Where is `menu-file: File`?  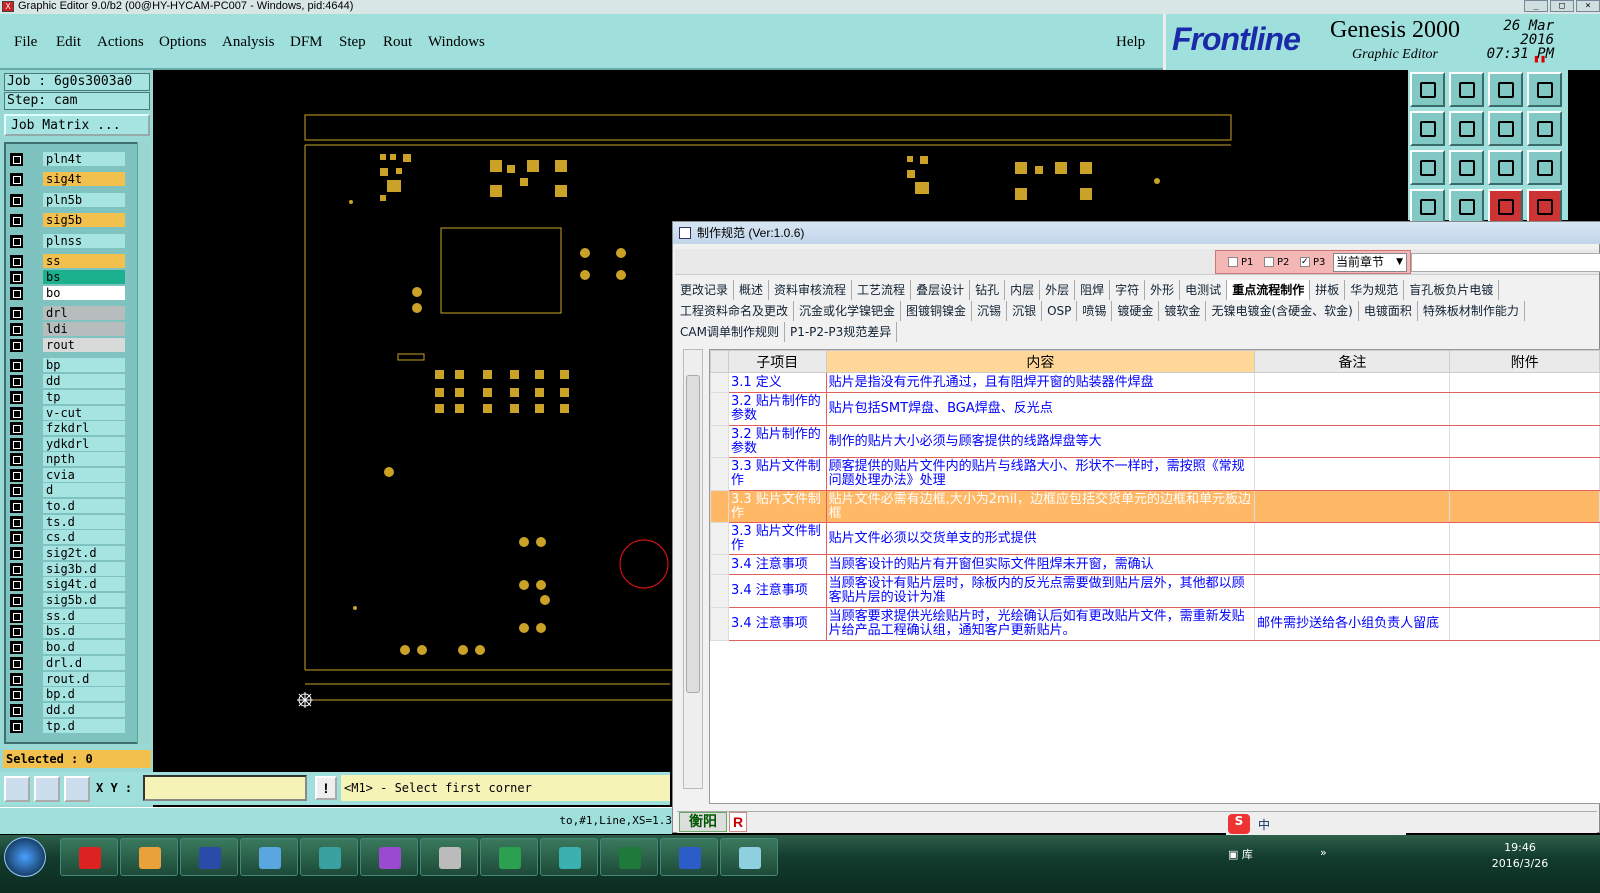
menu-file: File is located at coordinates (25, 42).